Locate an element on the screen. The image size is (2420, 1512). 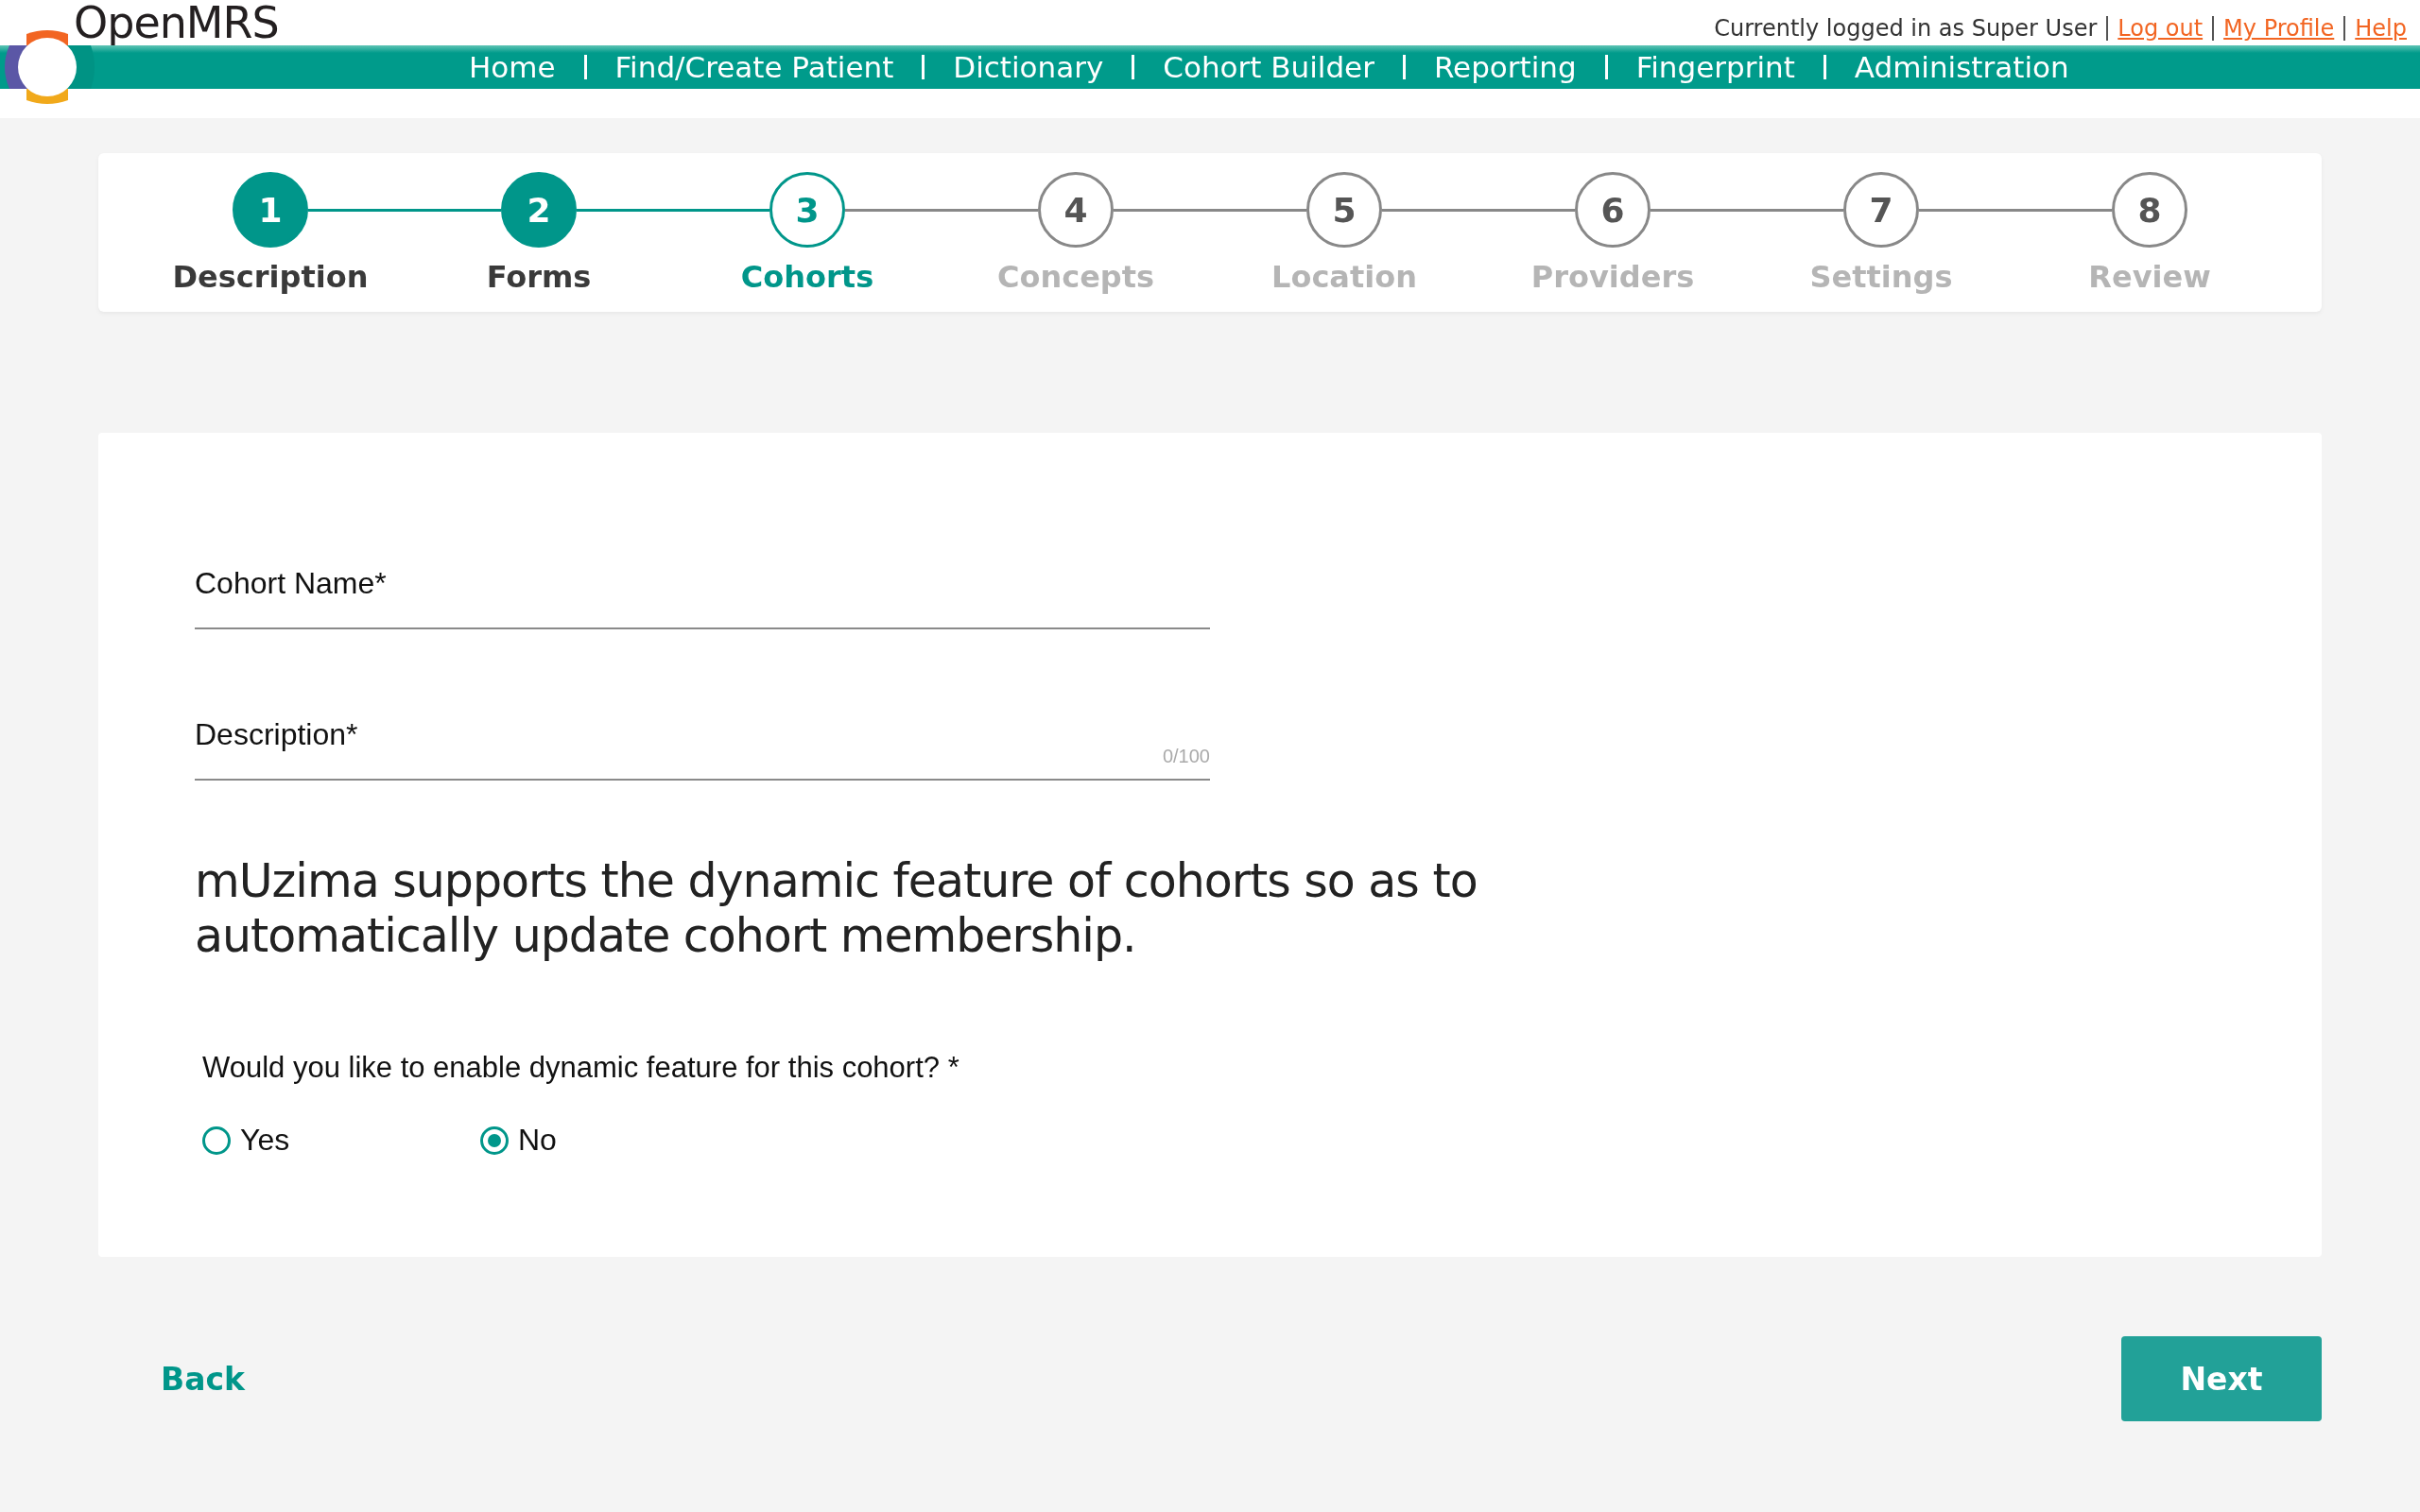
text-field: Description* 0/100 is located at coordinates (703, 744).